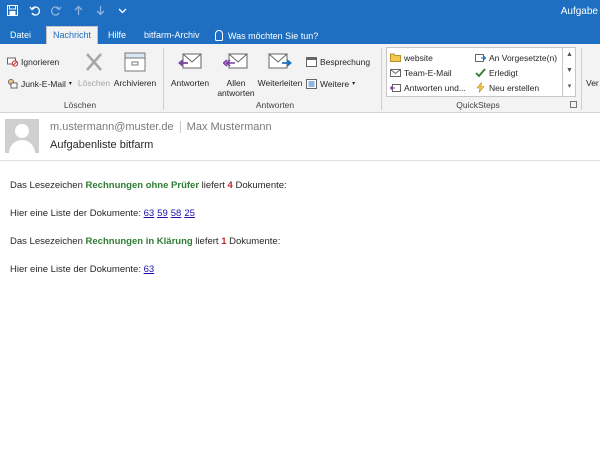 Image resolution: width=600 pixels, height=462 pixels. Describe the element at coordinates (235, 61) in the screenshot. I see `reply-all-icon` at that location.